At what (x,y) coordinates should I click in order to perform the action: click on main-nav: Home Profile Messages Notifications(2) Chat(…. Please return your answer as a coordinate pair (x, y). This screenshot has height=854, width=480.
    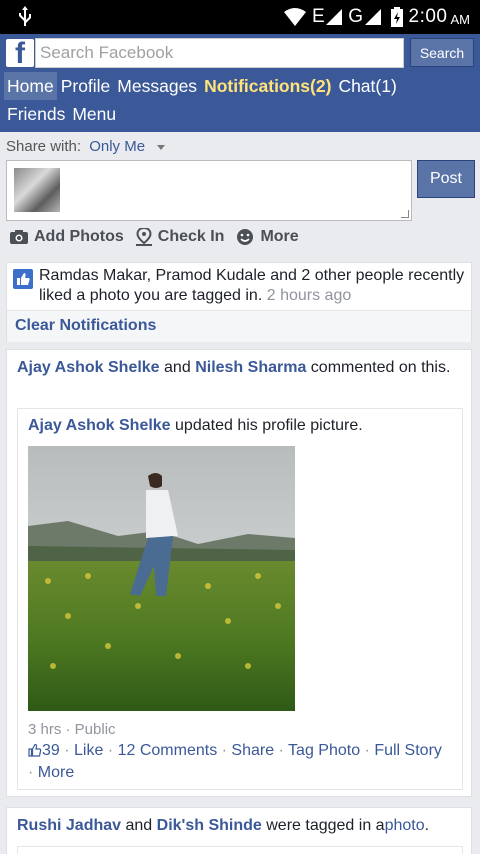
    Looking at the image, I should click on (240, 100).